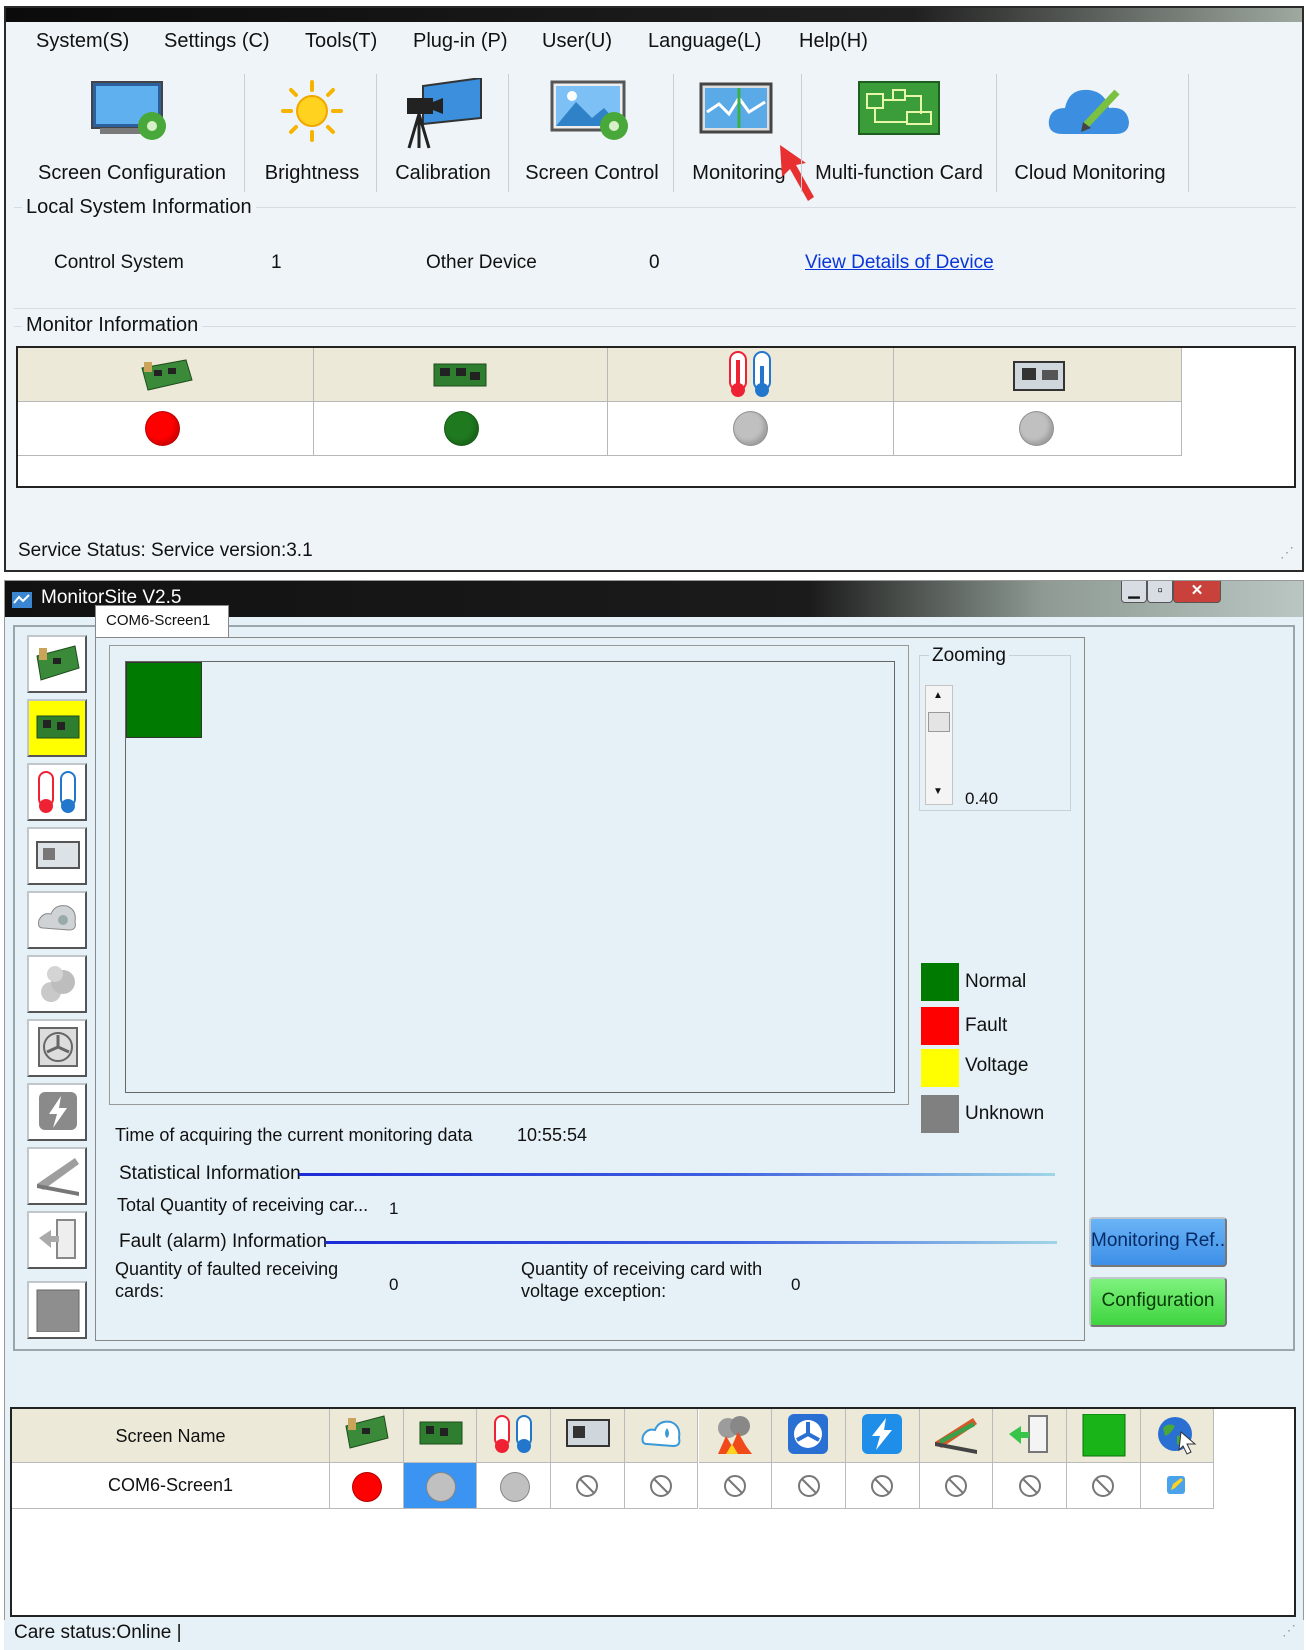  What do you see at coordinates (587, 1433) in the screenshot?
I see `module-board-icon` at bounding box center [587, 1433].